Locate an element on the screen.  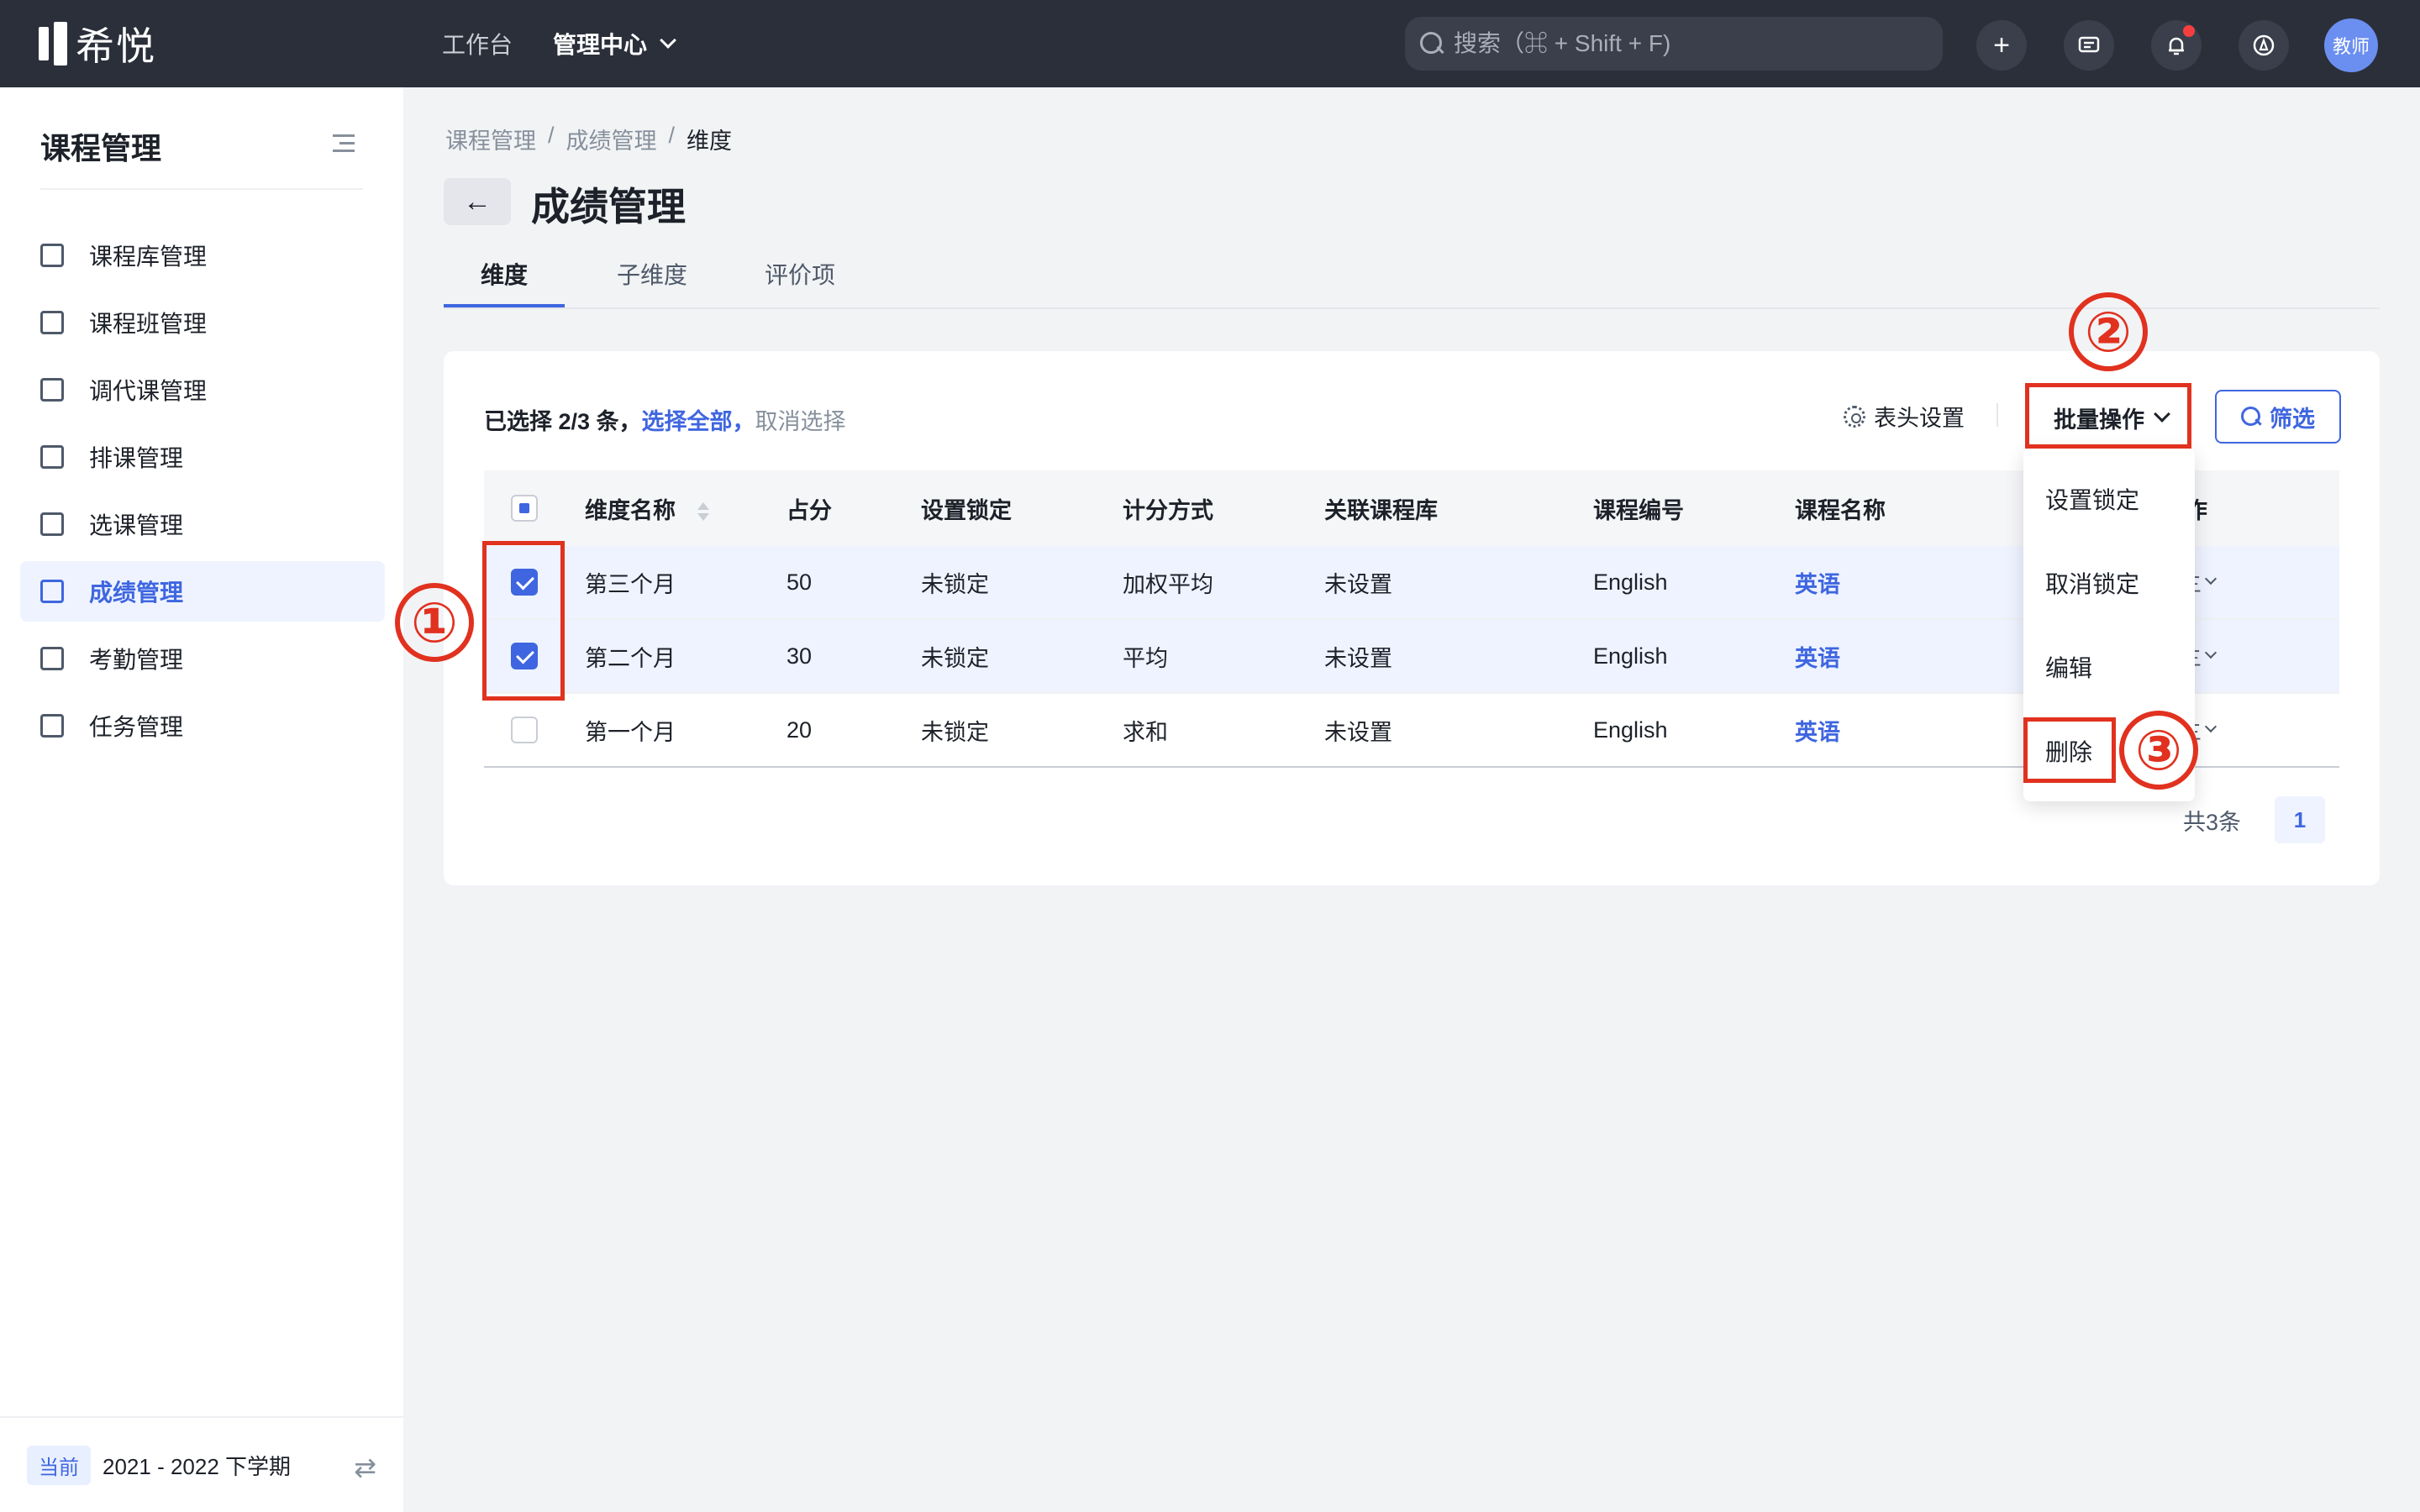
global-search is located at coordinates (1674, 44).